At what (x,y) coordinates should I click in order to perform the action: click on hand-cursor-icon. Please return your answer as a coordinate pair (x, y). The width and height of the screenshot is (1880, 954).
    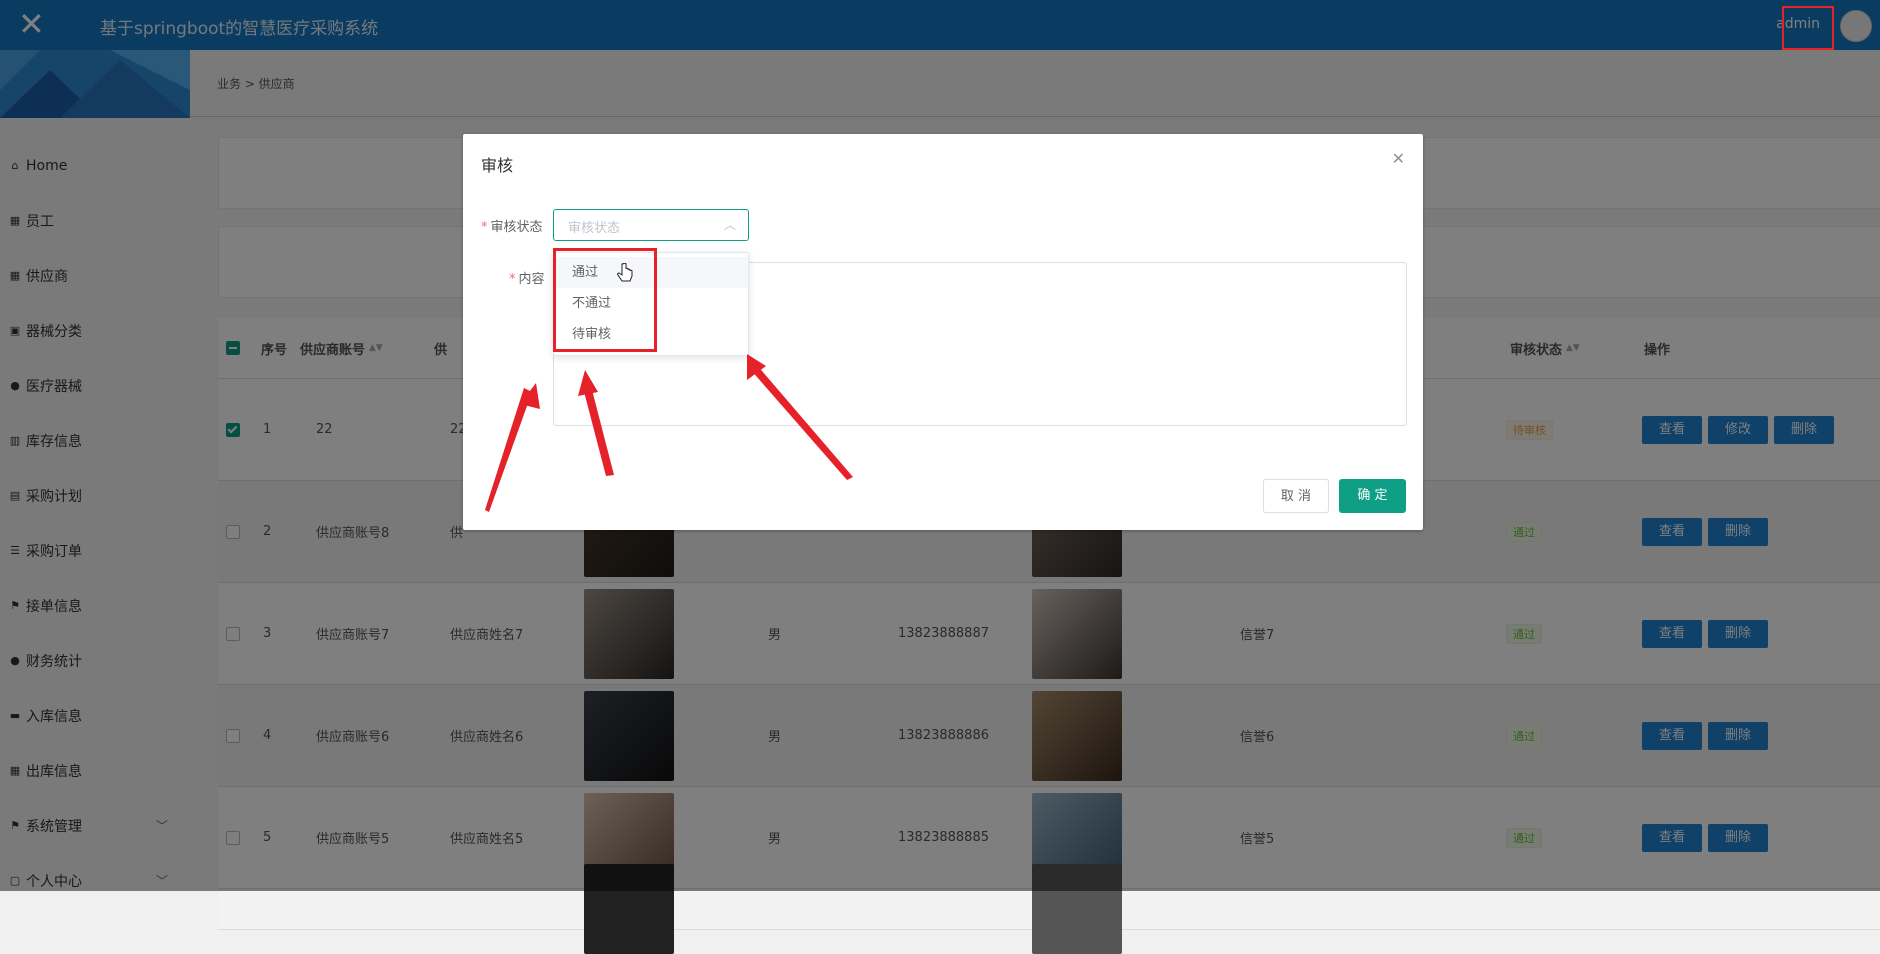
    Looking at the image, I should click on (625, 272).